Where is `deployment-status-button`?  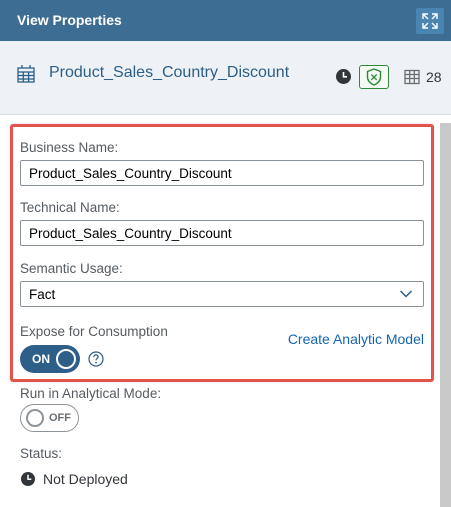 deployment-status-button is located at coordinates (374, 77).